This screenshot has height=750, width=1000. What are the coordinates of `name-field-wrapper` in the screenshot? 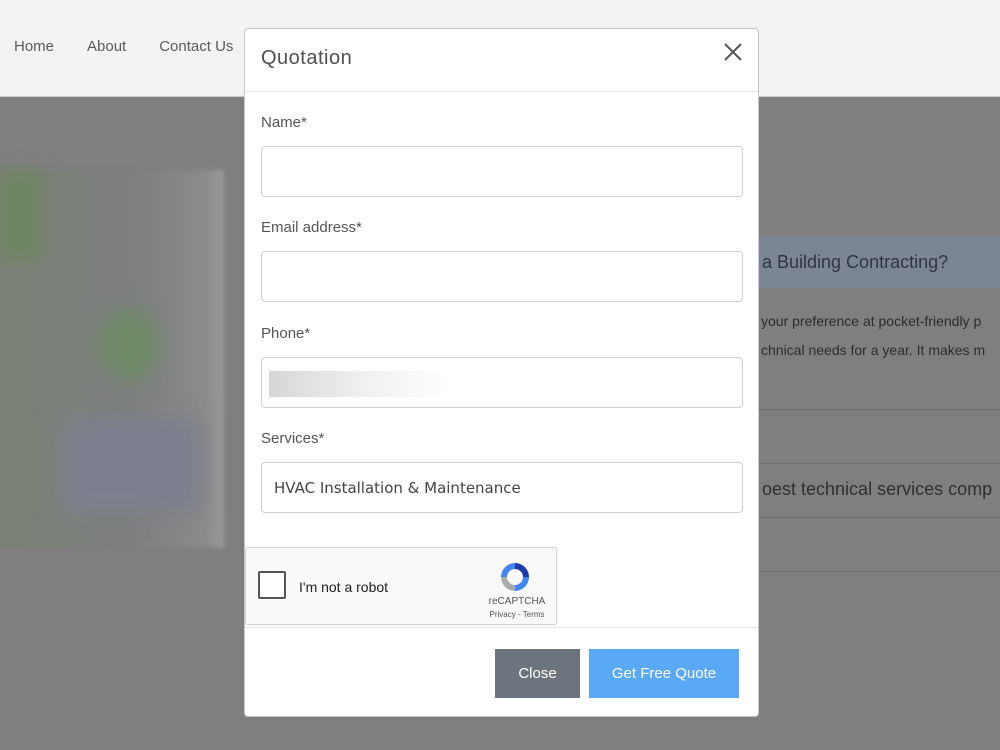 It's located at (502, 171).